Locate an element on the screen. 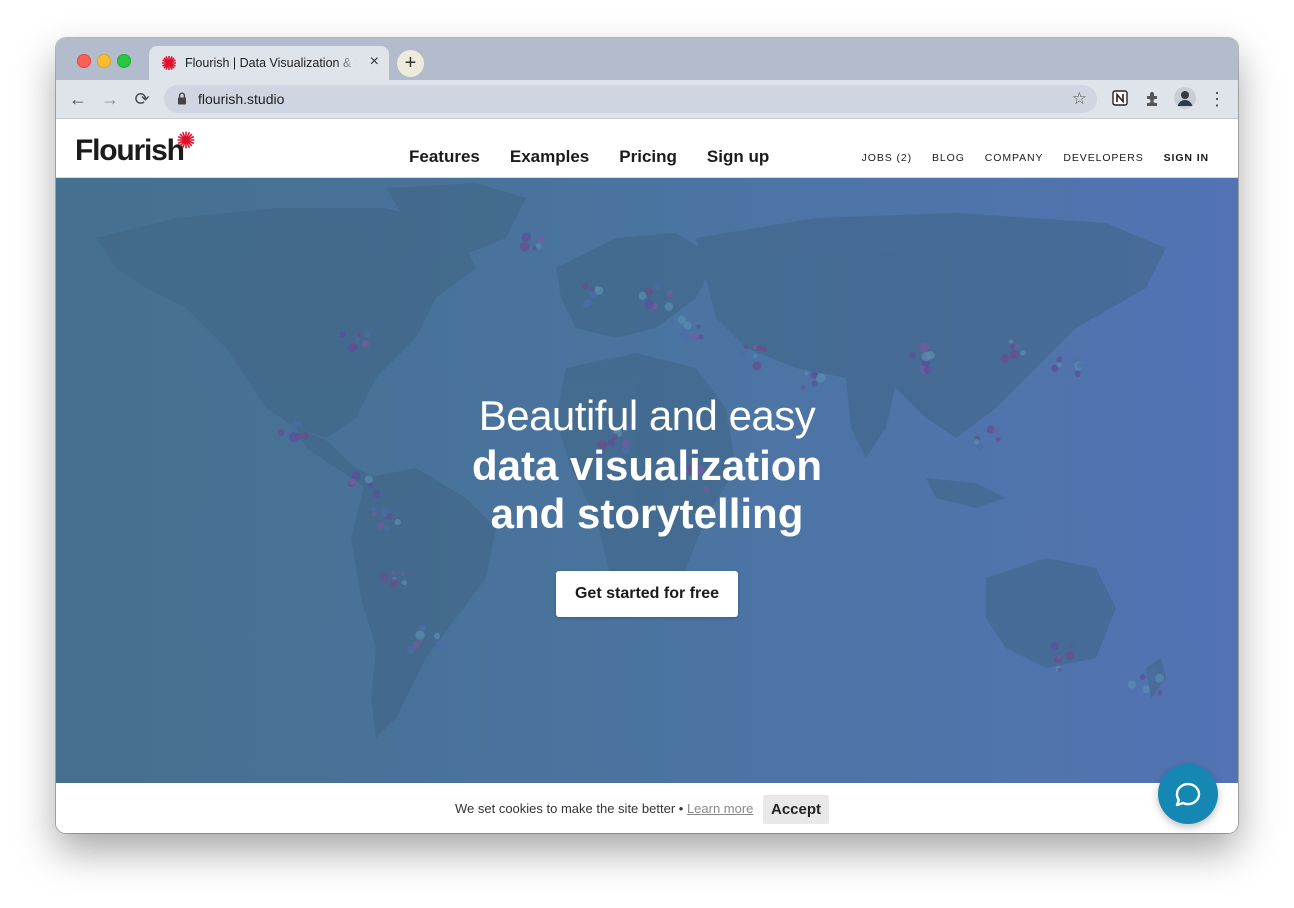 The width and height of the screenshot is (1294, 908). nav-company: COMPANY is located at coordinates (1014, 158).